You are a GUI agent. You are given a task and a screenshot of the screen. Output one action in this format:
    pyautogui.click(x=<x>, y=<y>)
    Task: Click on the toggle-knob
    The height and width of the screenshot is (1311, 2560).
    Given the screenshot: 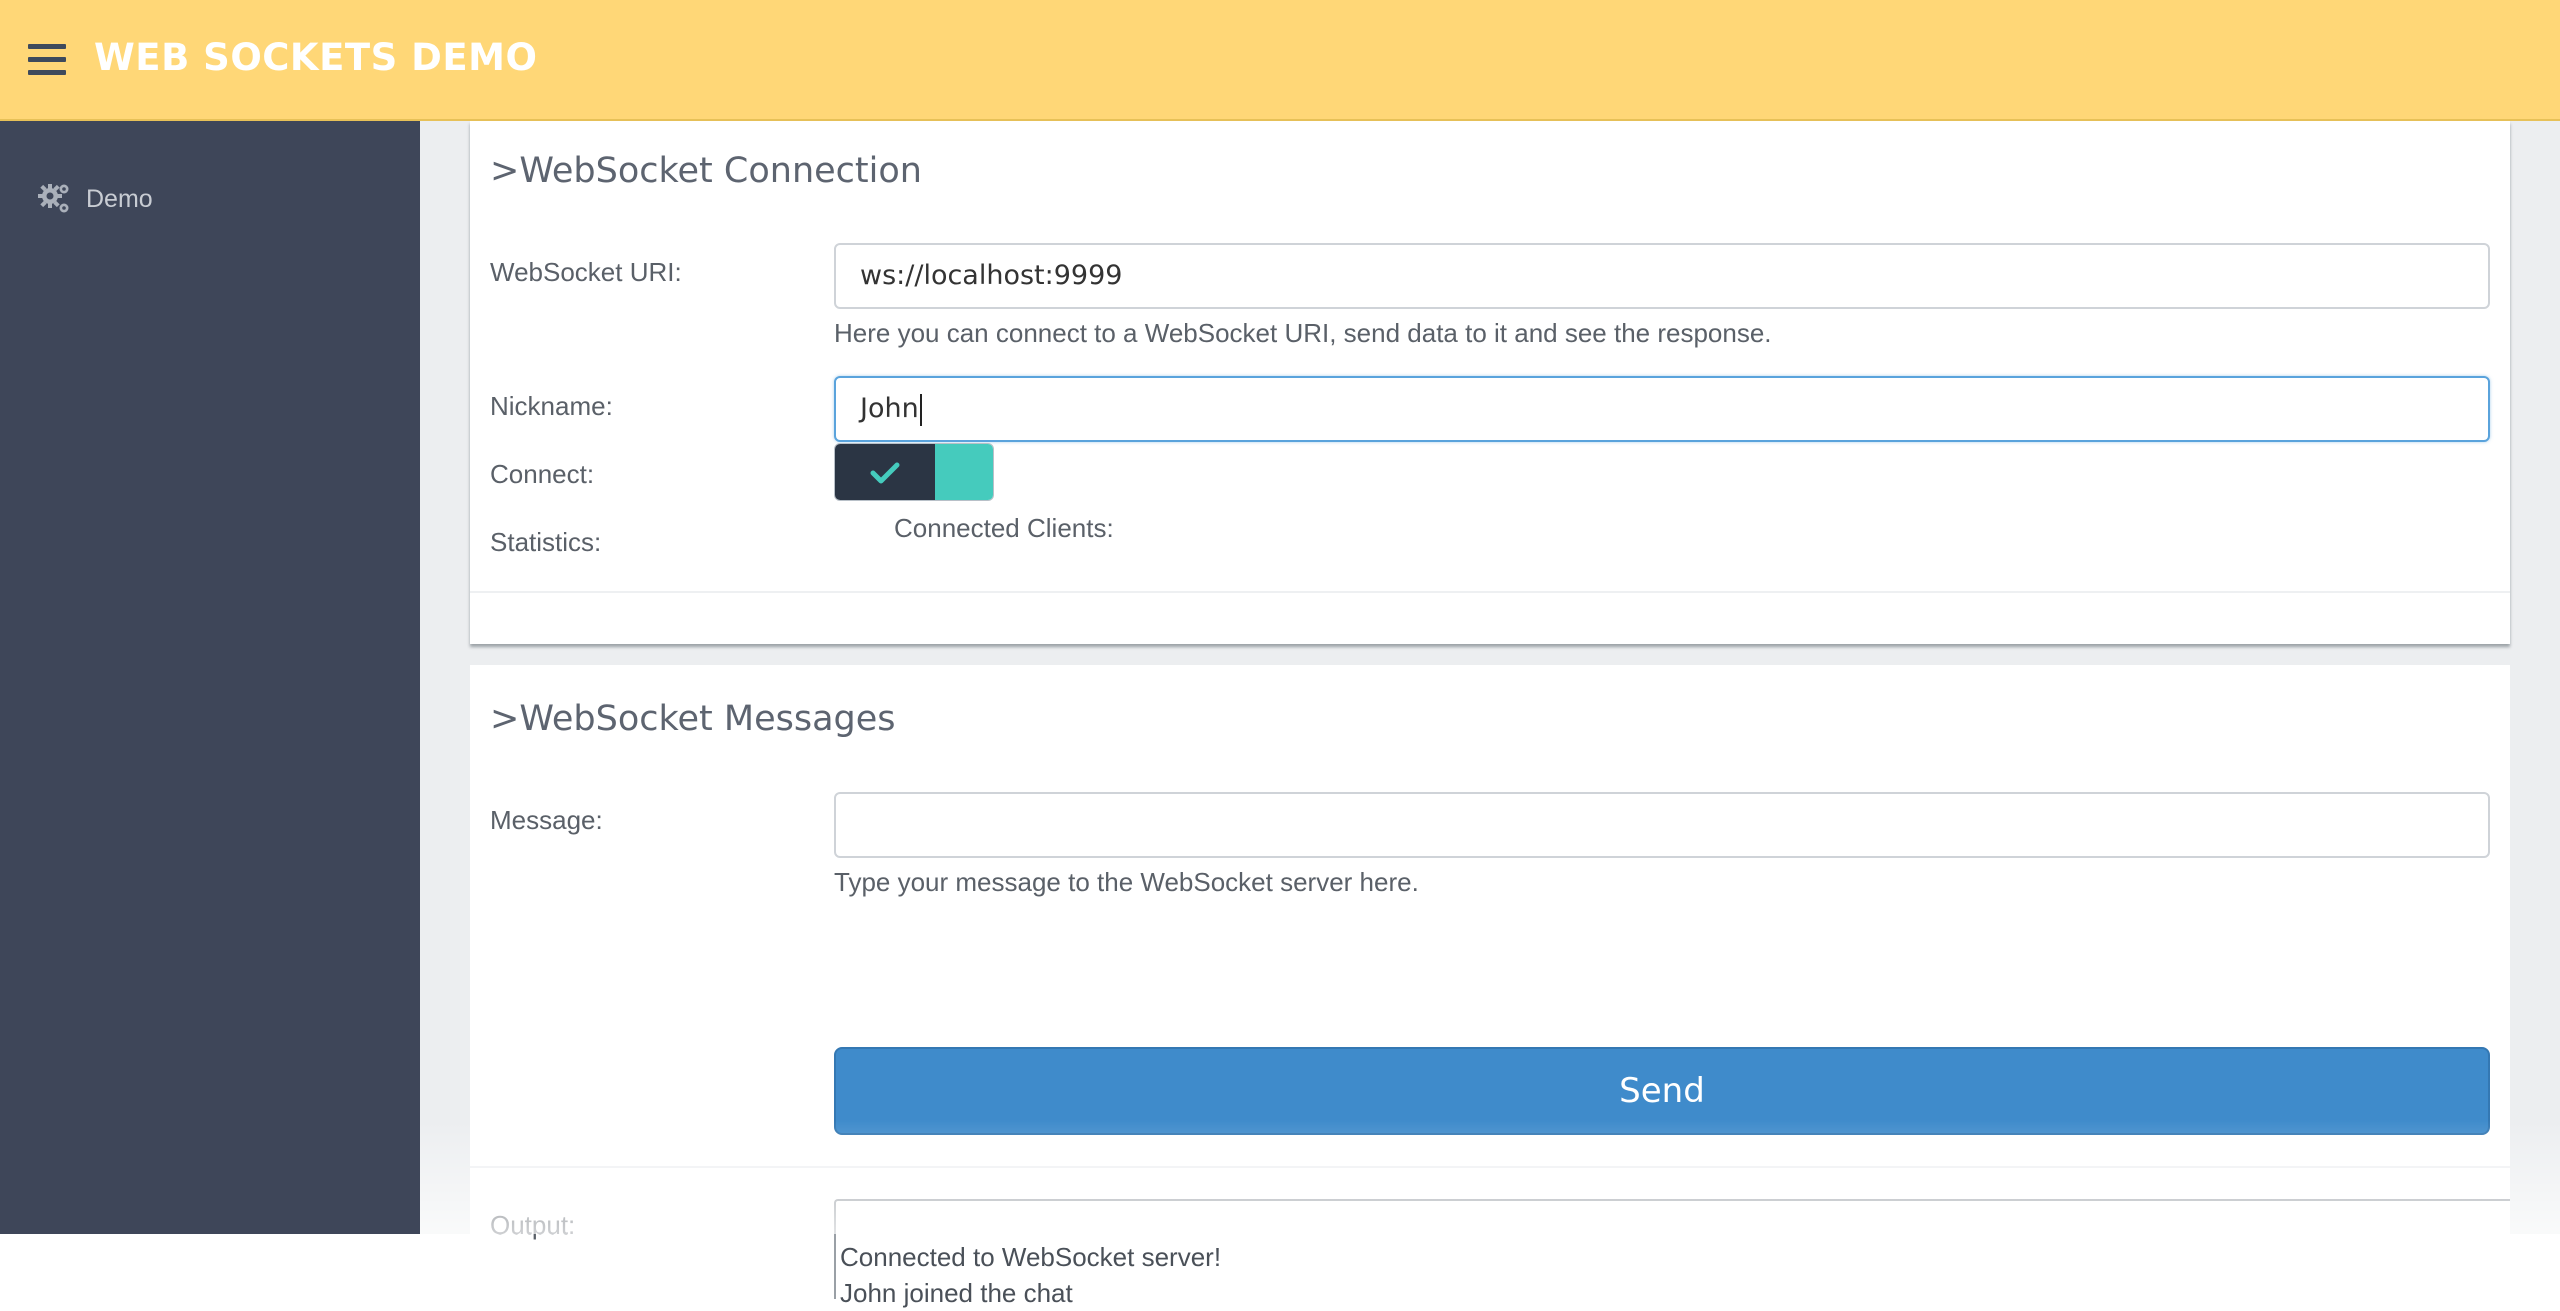 What is the action you would take?
    pyautogui.click(x=964, y=472)
    